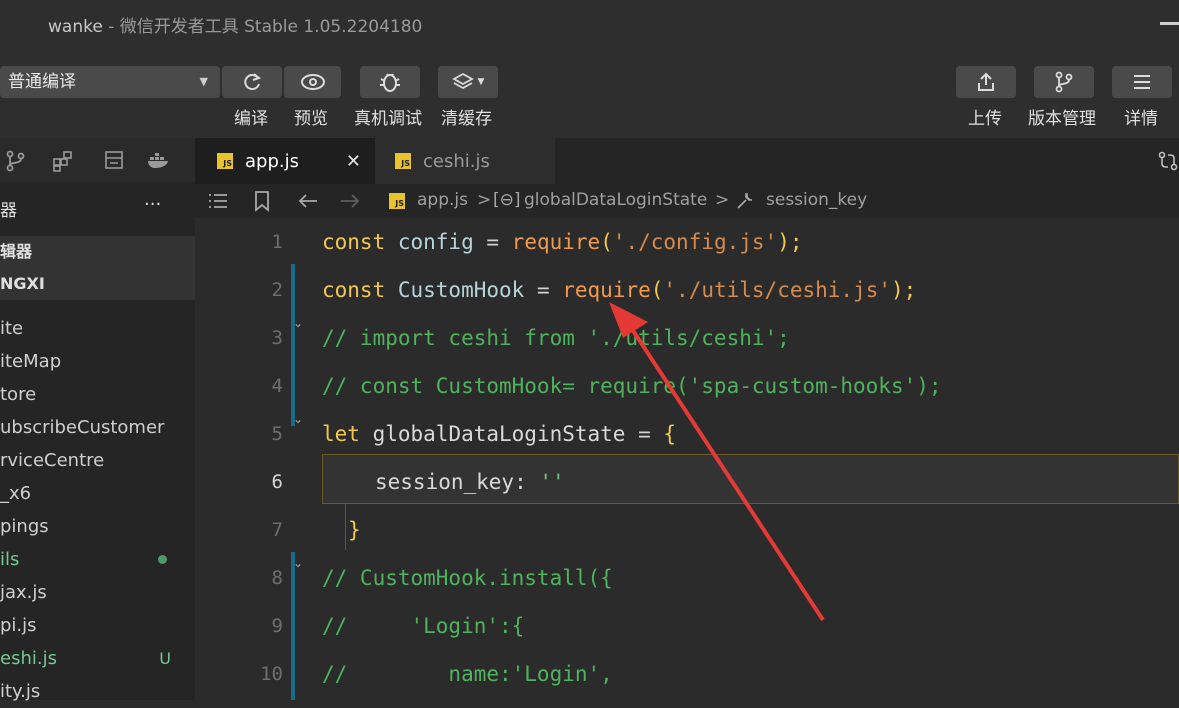 The image size is (1179, 708). Describe the element at coordinates (436, 674) in the screenshot. I see `code-line-10: 10 // name:'Login',` at that location.